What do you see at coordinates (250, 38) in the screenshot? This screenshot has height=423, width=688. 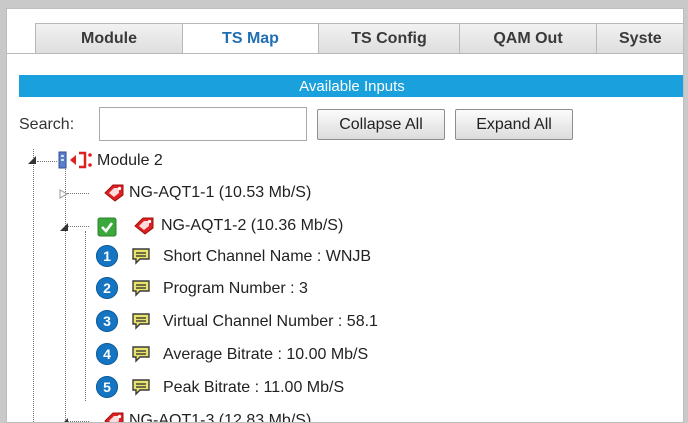 I see `tab-ts-map: TS Map` at bounding box center [250, 38].